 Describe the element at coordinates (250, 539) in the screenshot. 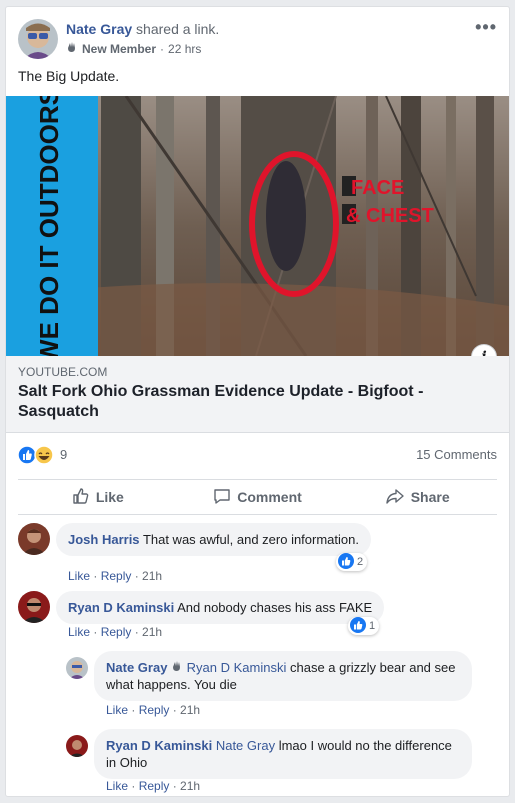

I see `comment-text: That was awful, and zero information.` at that location.